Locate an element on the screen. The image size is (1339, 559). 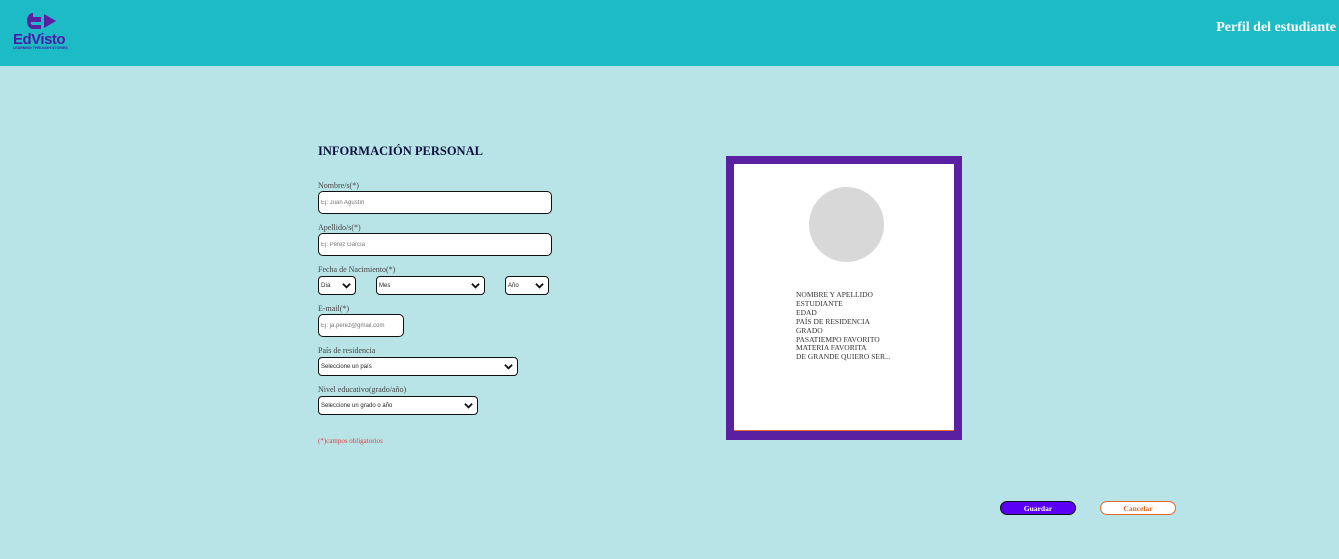
birth-month-select: Mes is located at coordinates (430, 285).